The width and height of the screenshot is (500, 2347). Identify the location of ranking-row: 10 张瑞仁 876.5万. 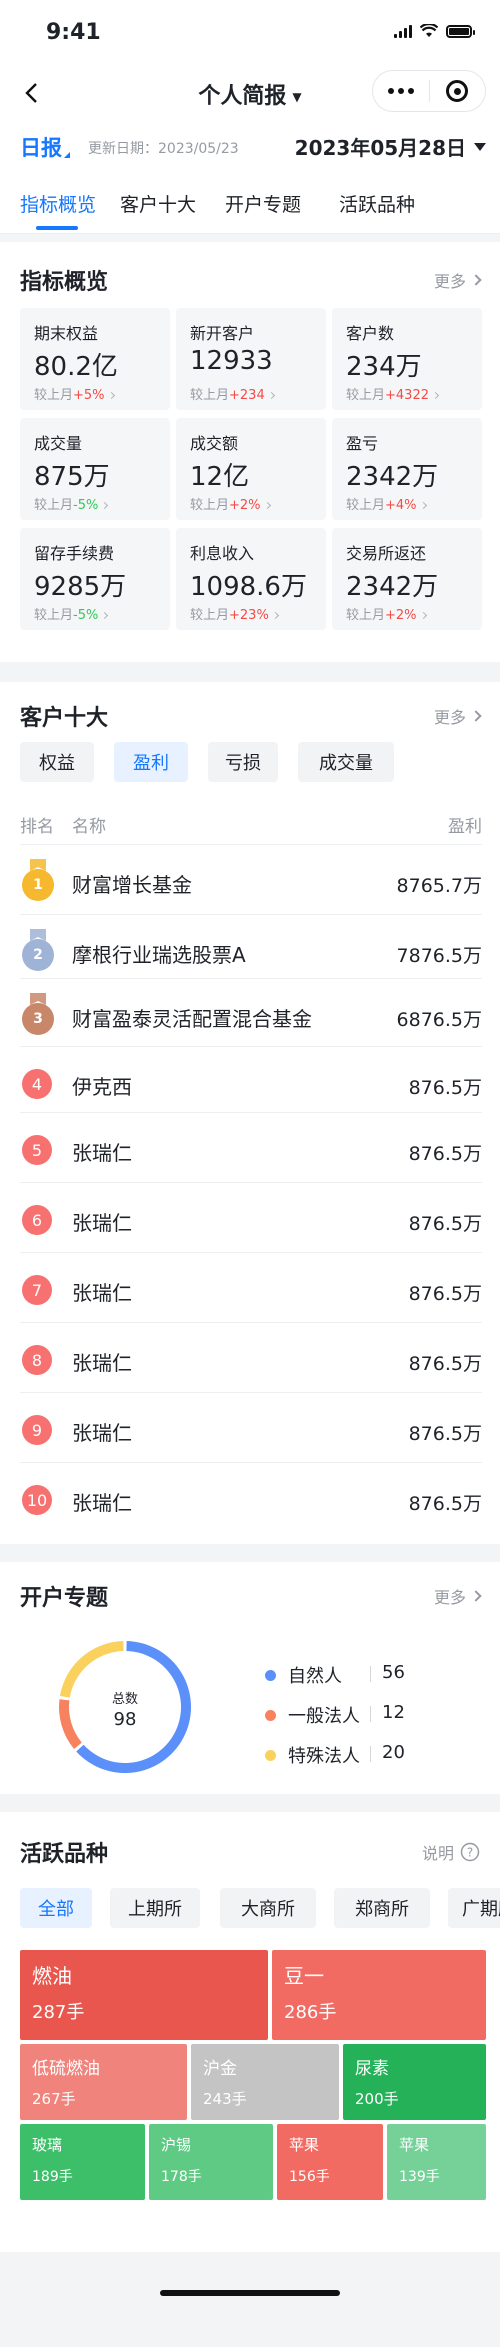
(251, 1497).